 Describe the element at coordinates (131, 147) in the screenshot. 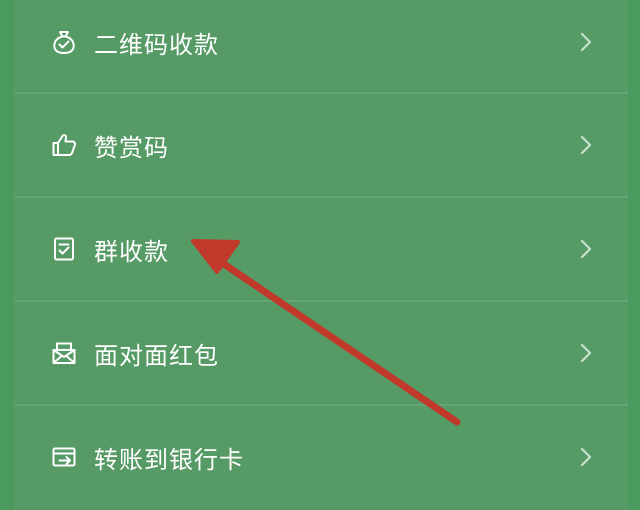

I see `menu-item-label: 赞赏码` at that location.